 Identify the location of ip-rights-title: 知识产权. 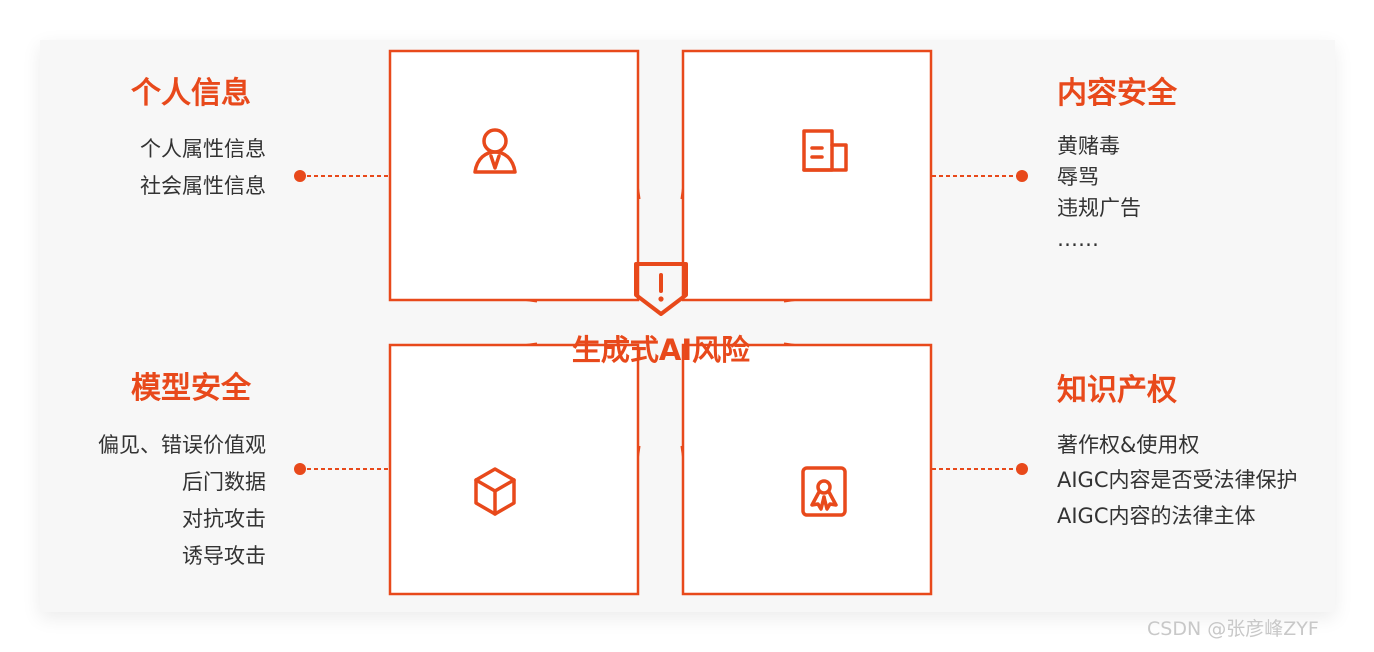
(1117, 390).